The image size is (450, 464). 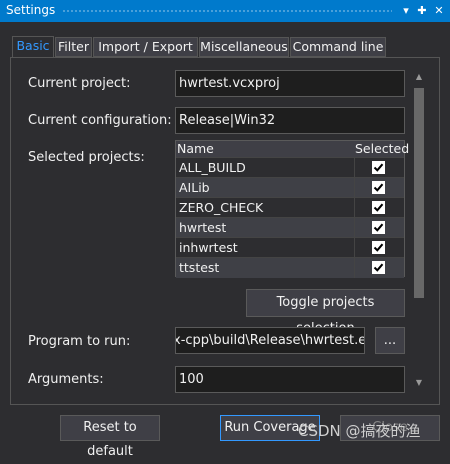 What do you see at coordinates (229, 83) in the screenshot?
I see `current-project-value: hwrtest.vcxproj` at bounding box center [229, 83].